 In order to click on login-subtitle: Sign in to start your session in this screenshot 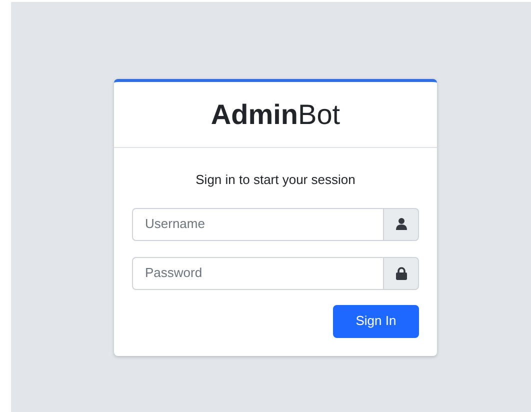, I will do `click(275, 180)`.